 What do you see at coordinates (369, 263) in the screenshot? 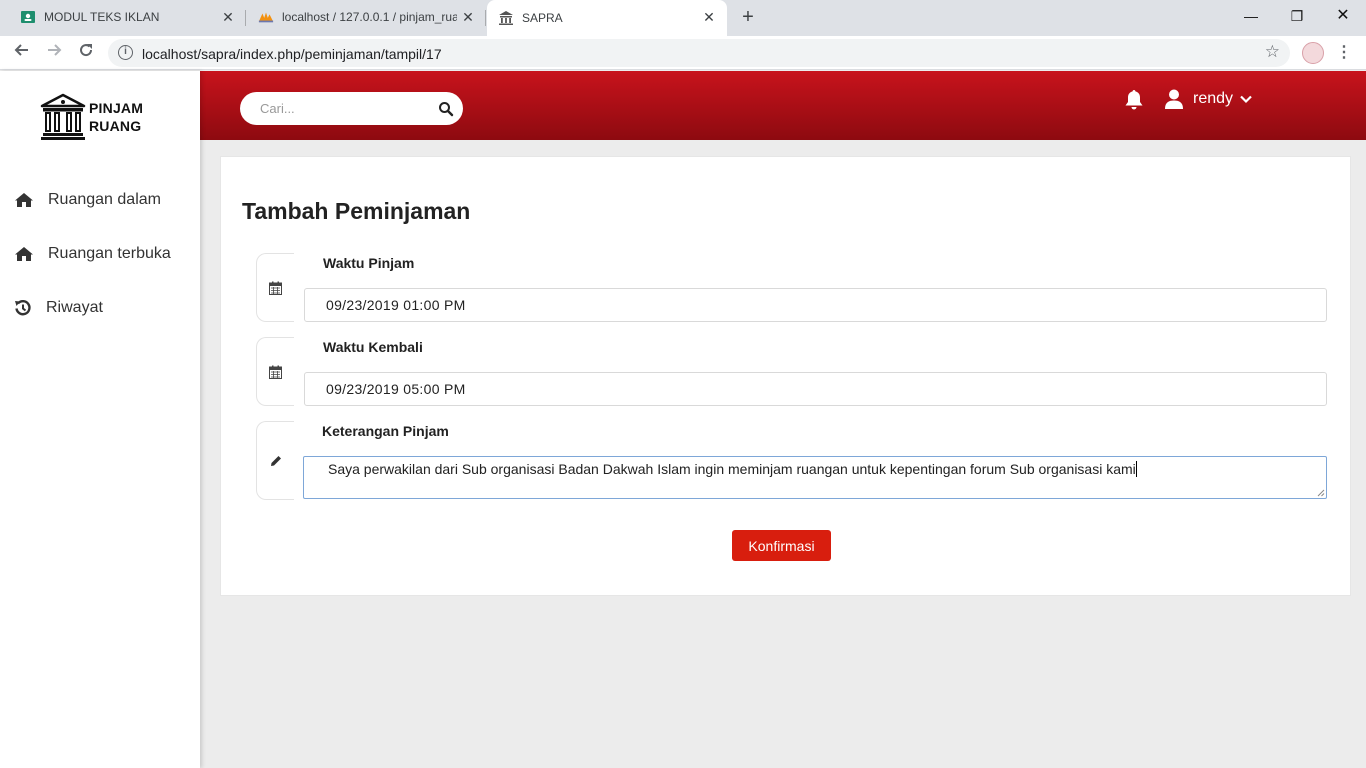
I see `waktu-pinjam-label: Waktu Pinjam` at bounding box center [369, 263].